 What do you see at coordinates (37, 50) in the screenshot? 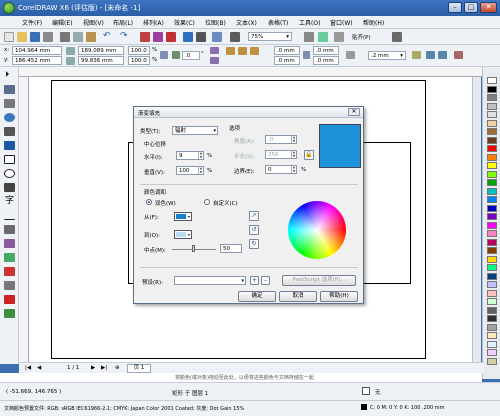
I see `x-position-field: 104.964 mm` at bounding box center [37, 50].